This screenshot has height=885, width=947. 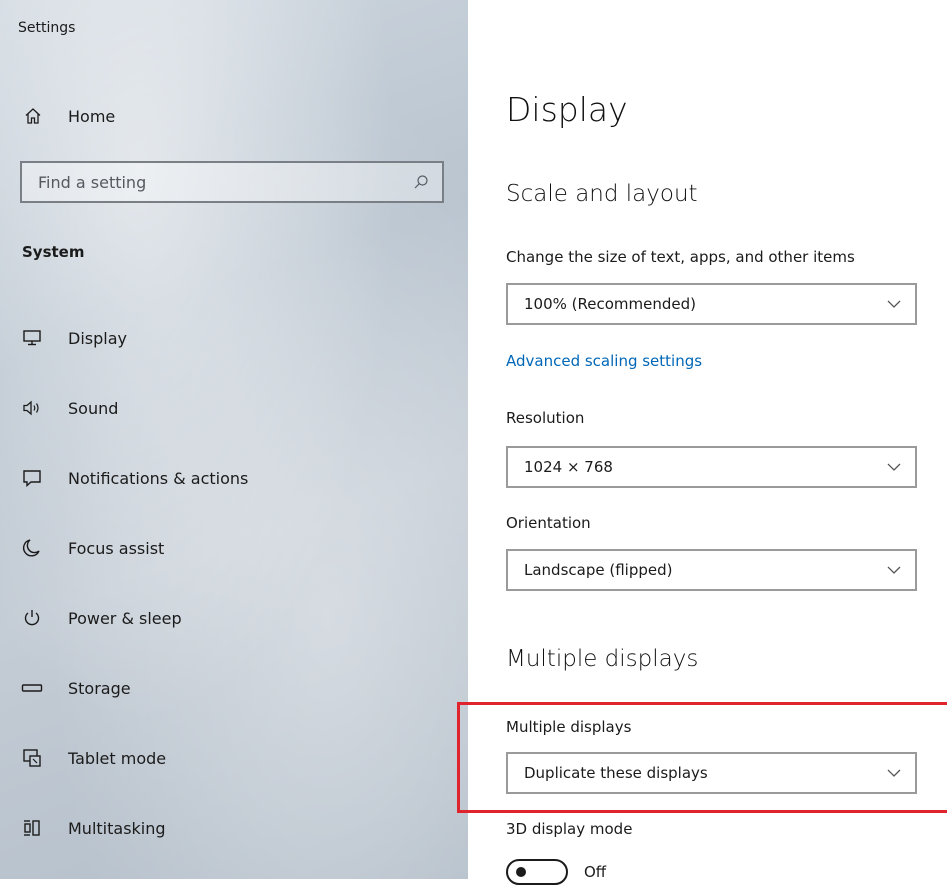 What do you see at coordinates (595, 872) in the screenshot?
I see `toggle-state-label: Off` at bounding box center [595, 872].